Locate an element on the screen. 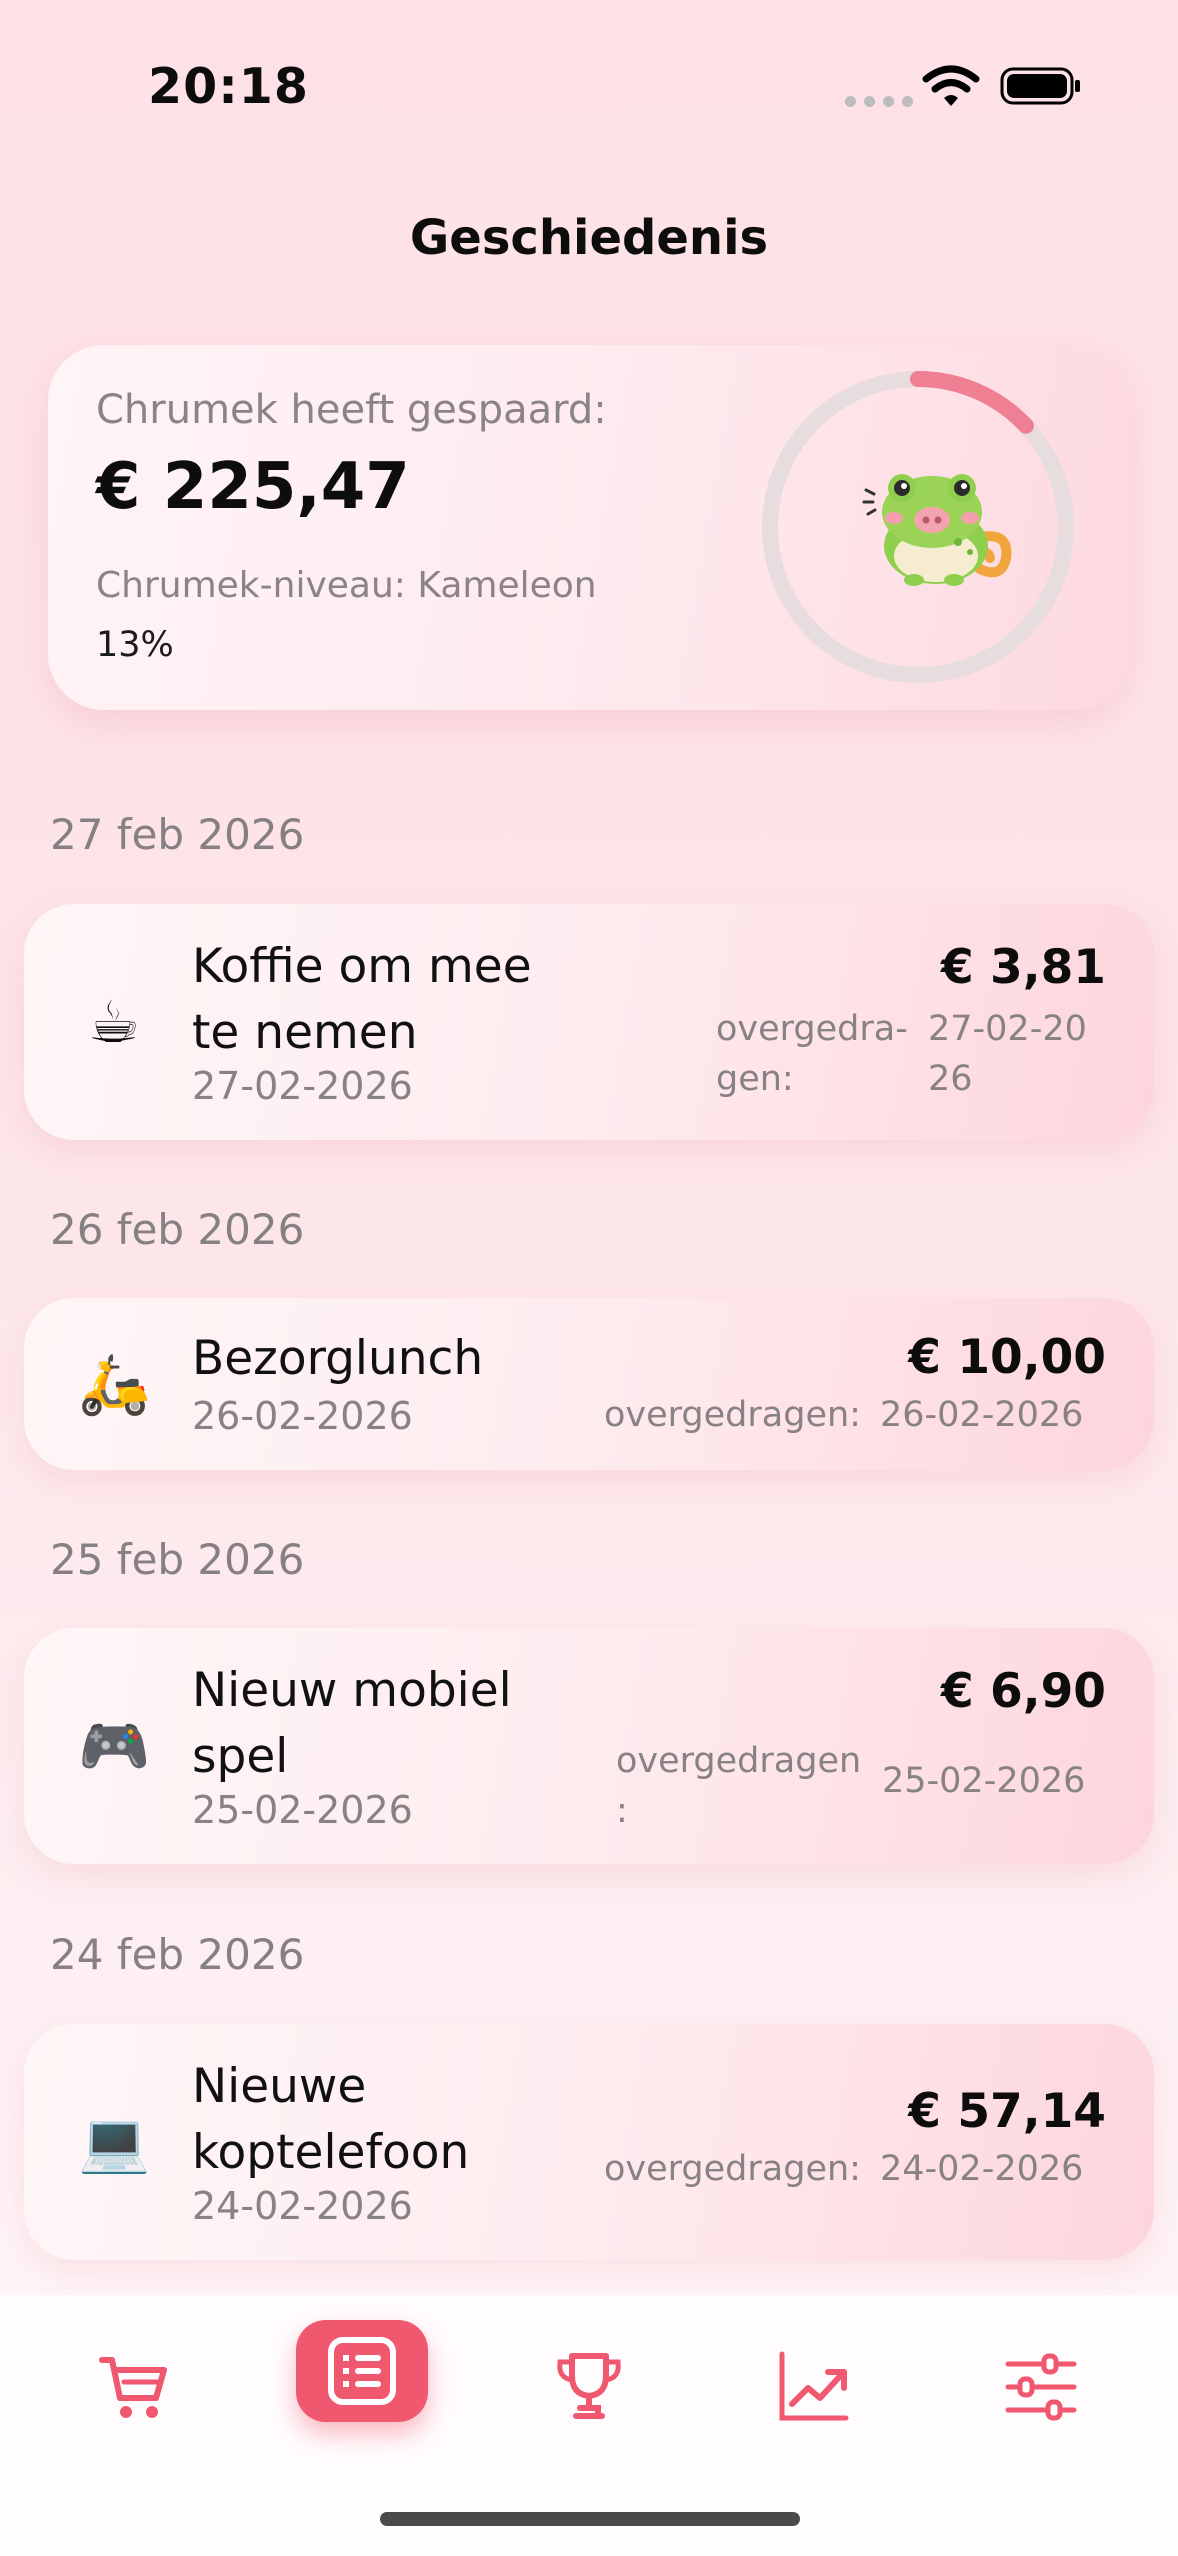 The image size is (1178, 2556). transfer-date: 24-02-2026 is located at coordinates (982, 2169).